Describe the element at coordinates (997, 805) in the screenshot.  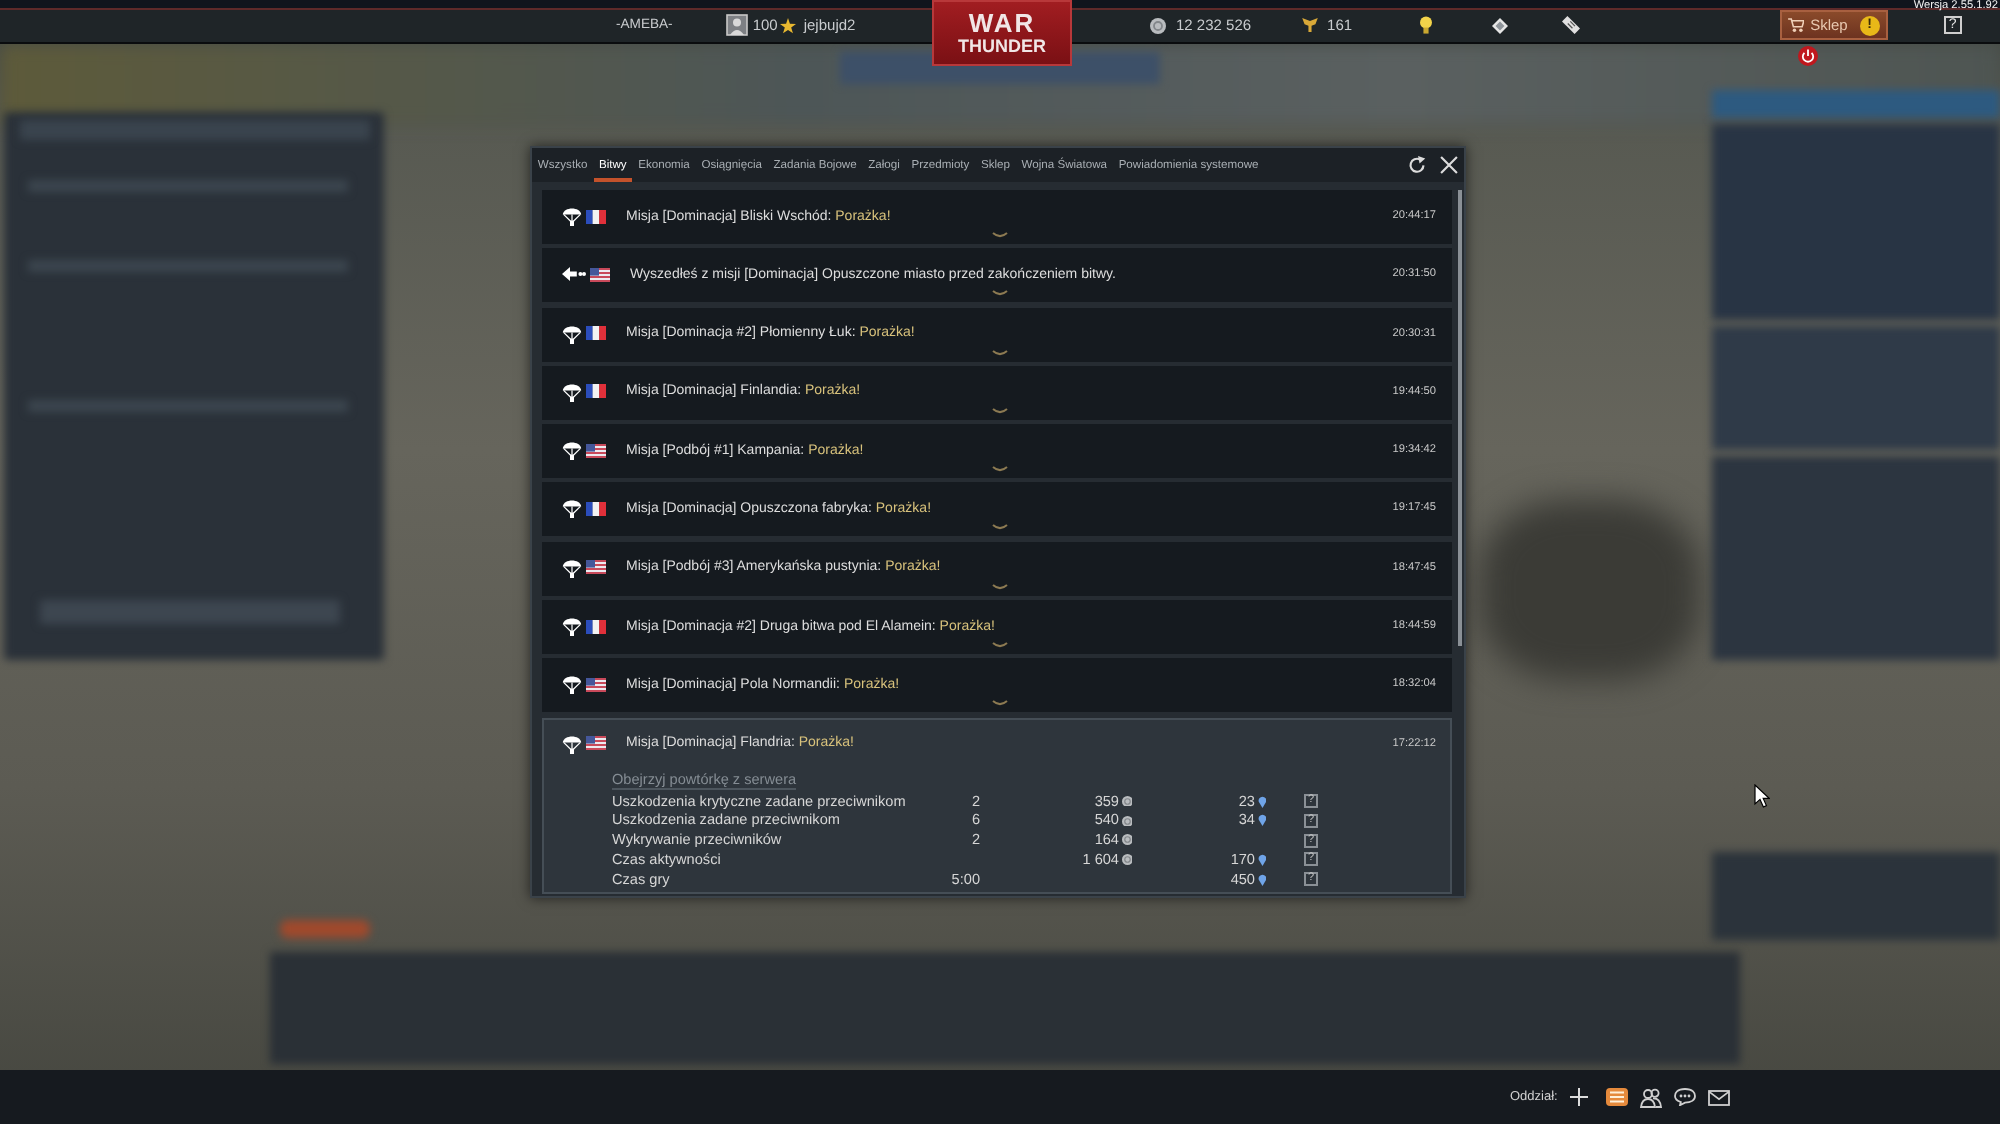
I see `message-row` at that location.